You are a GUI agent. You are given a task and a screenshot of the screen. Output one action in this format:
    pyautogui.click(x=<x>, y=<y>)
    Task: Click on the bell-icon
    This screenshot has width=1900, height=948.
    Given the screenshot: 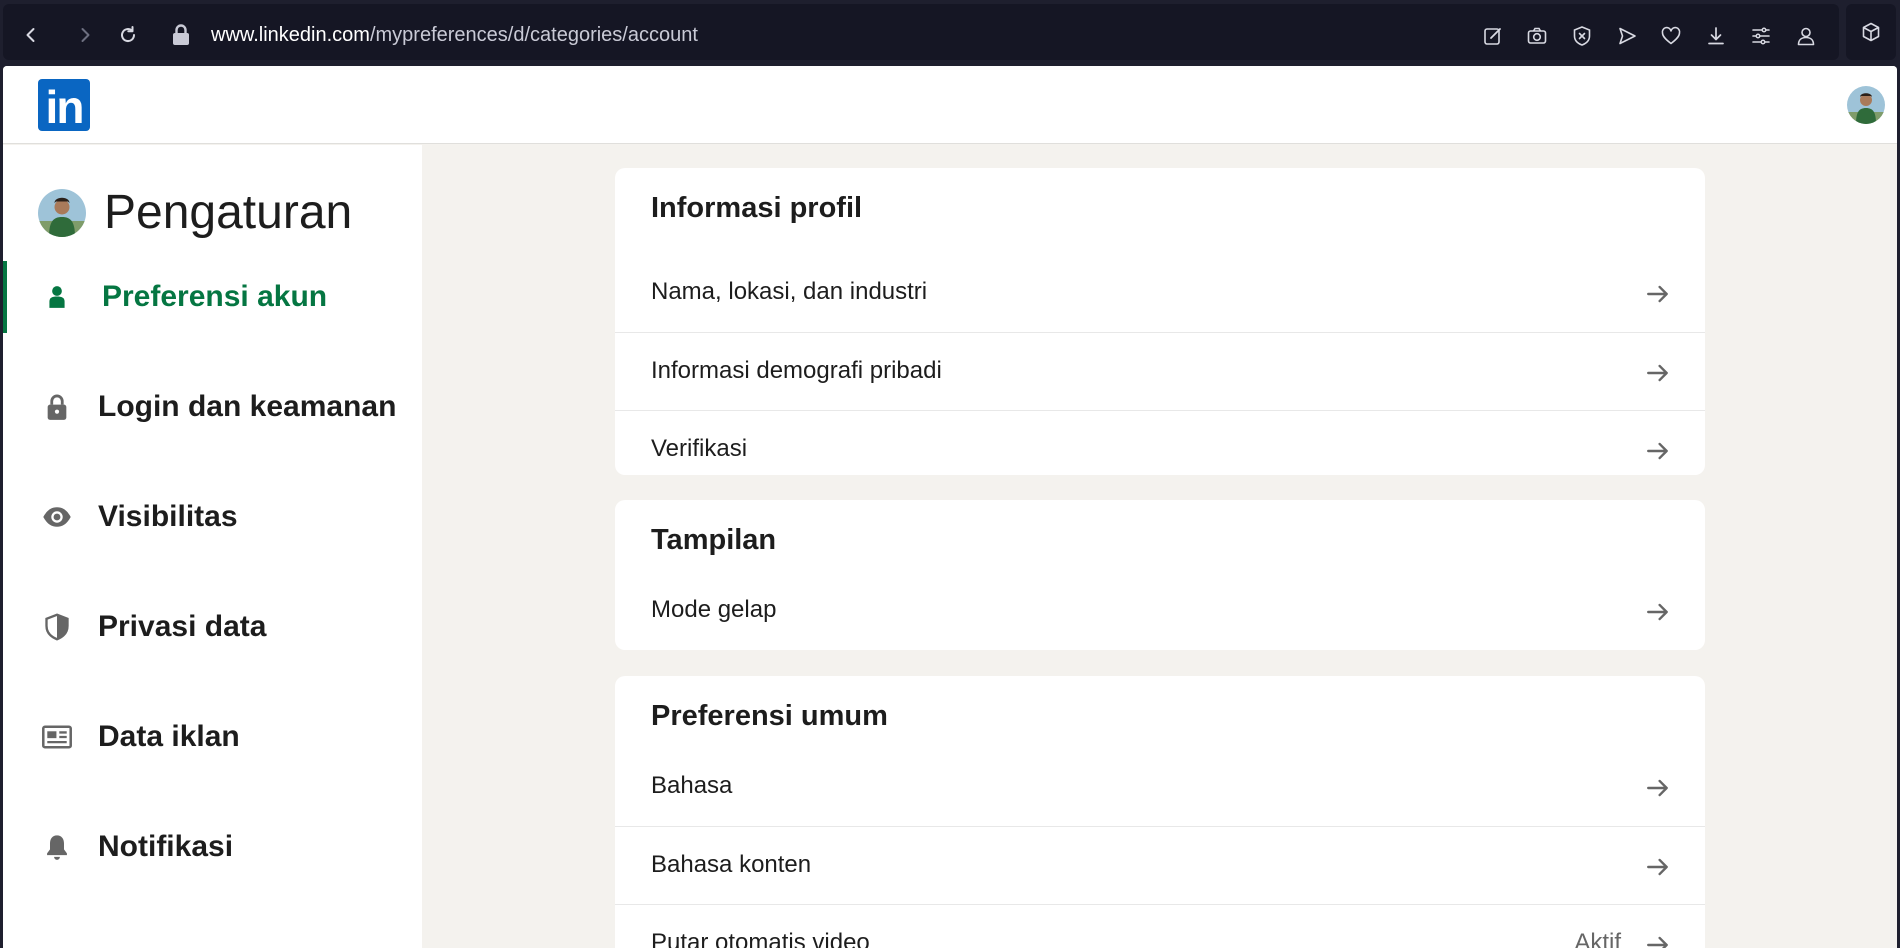 What is the action you would take?
    pyautogui.click(x=57, y=847)
    